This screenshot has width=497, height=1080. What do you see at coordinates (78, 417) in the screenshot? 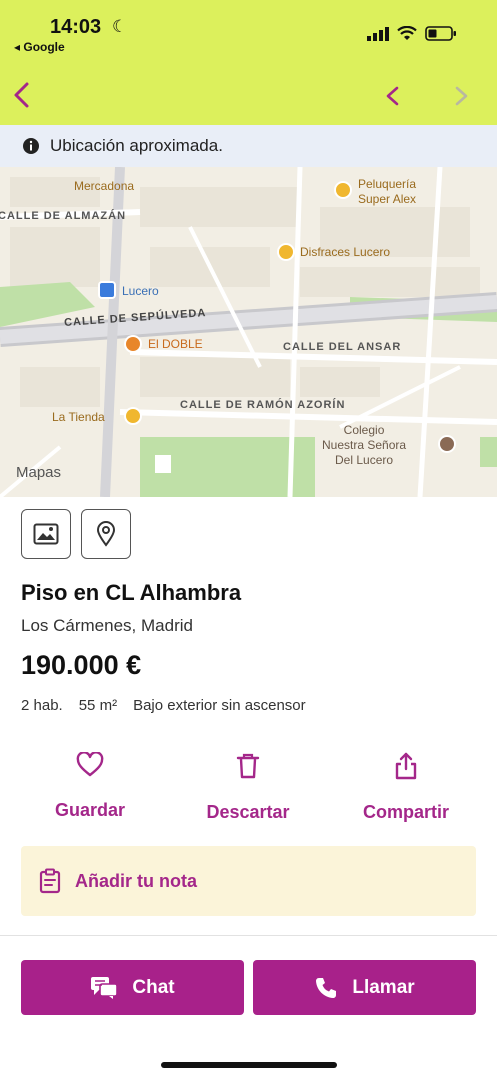
I see `poi-label: La Tienda` at bounding box center [78, 417].